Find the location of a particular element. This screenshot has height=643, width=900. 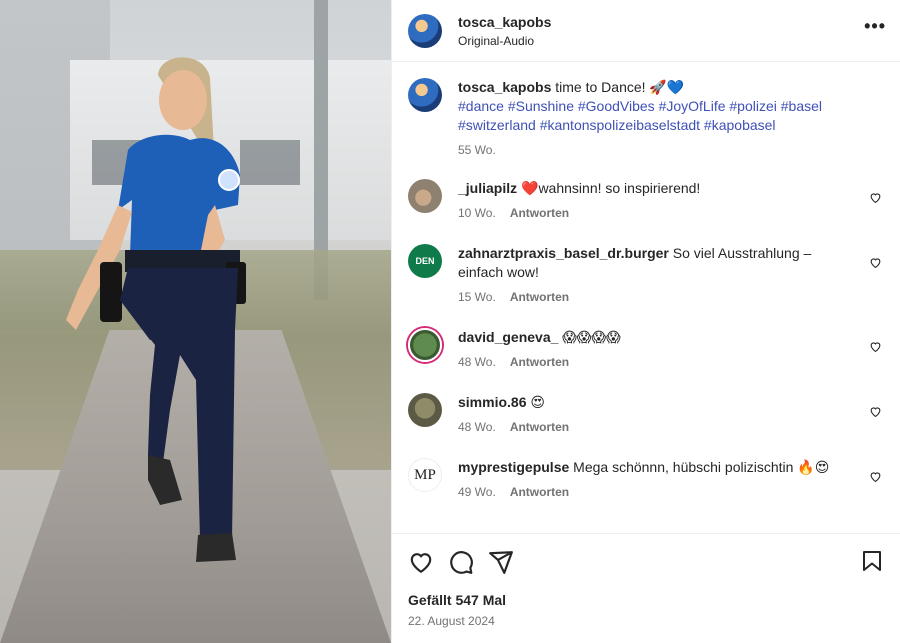

comment-username: myprestigepulse is located at coordinates (513, 467).